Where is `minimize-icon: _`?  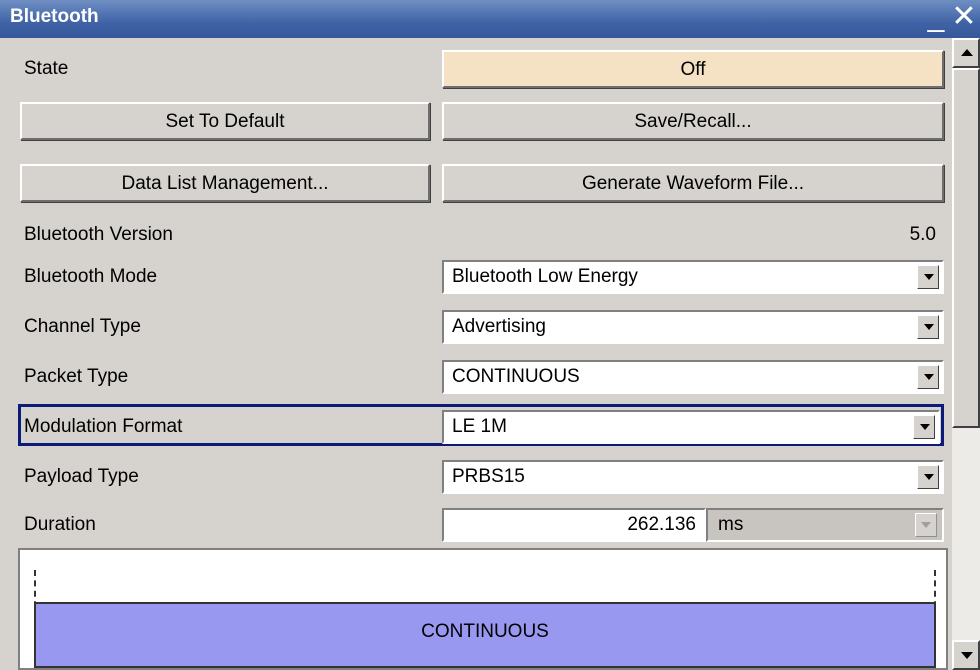 minimize-icon: _ is located at coordinates (936, 19).